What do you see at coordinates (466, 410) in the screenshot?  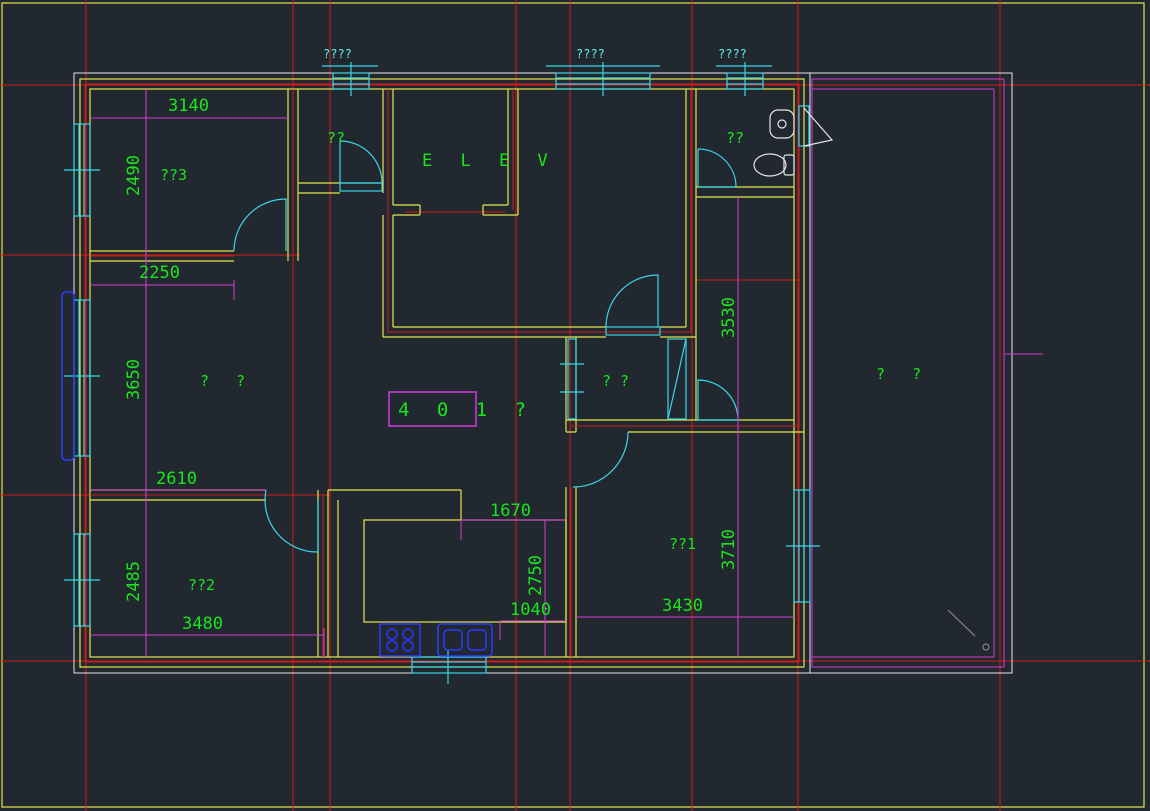 I see `unit-number: 4 0 1 ?` at bounding box center [466, 410].